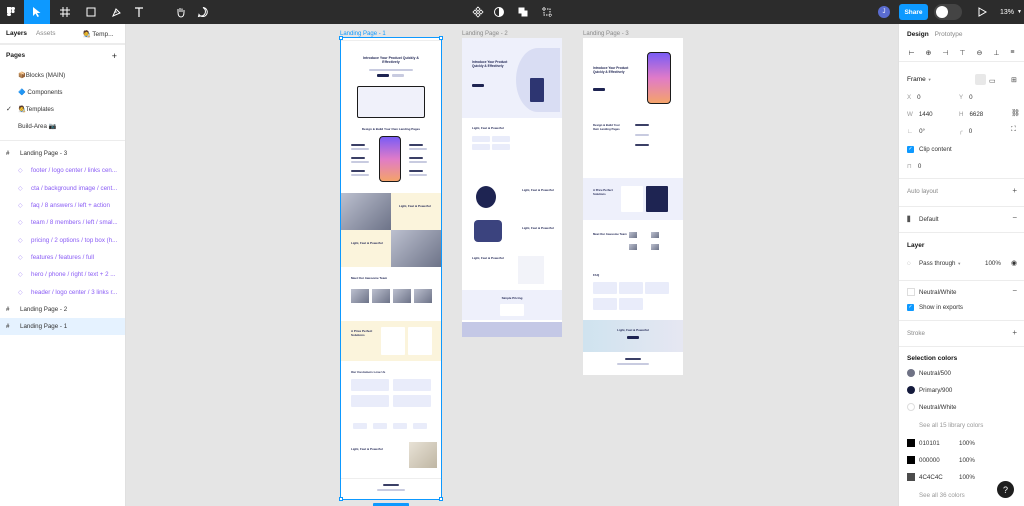  What do you see at coordinates (46, 33) in the screenshot?
I see `tab-assets: Assets` at bounding box center [46, 33].